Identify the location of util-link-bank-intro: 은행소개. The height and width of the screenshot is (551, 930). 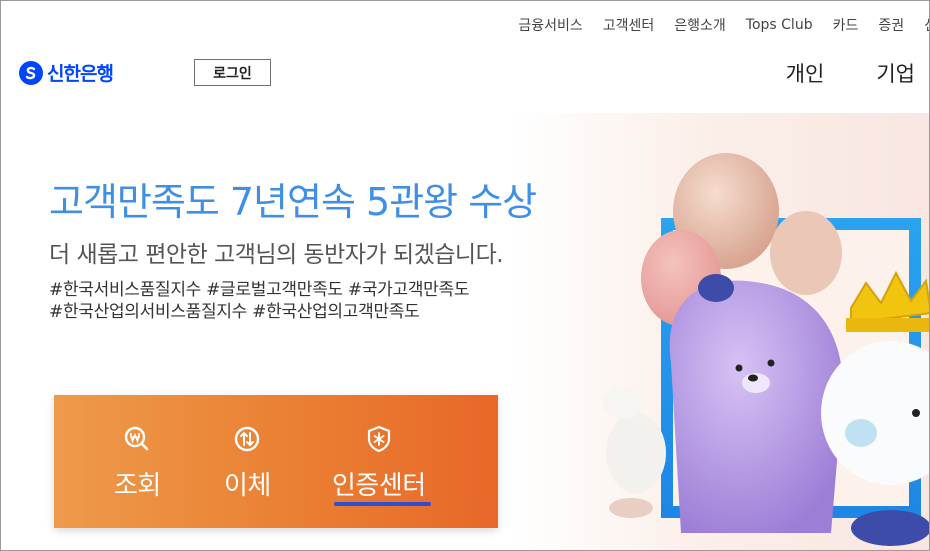
(700, 25).